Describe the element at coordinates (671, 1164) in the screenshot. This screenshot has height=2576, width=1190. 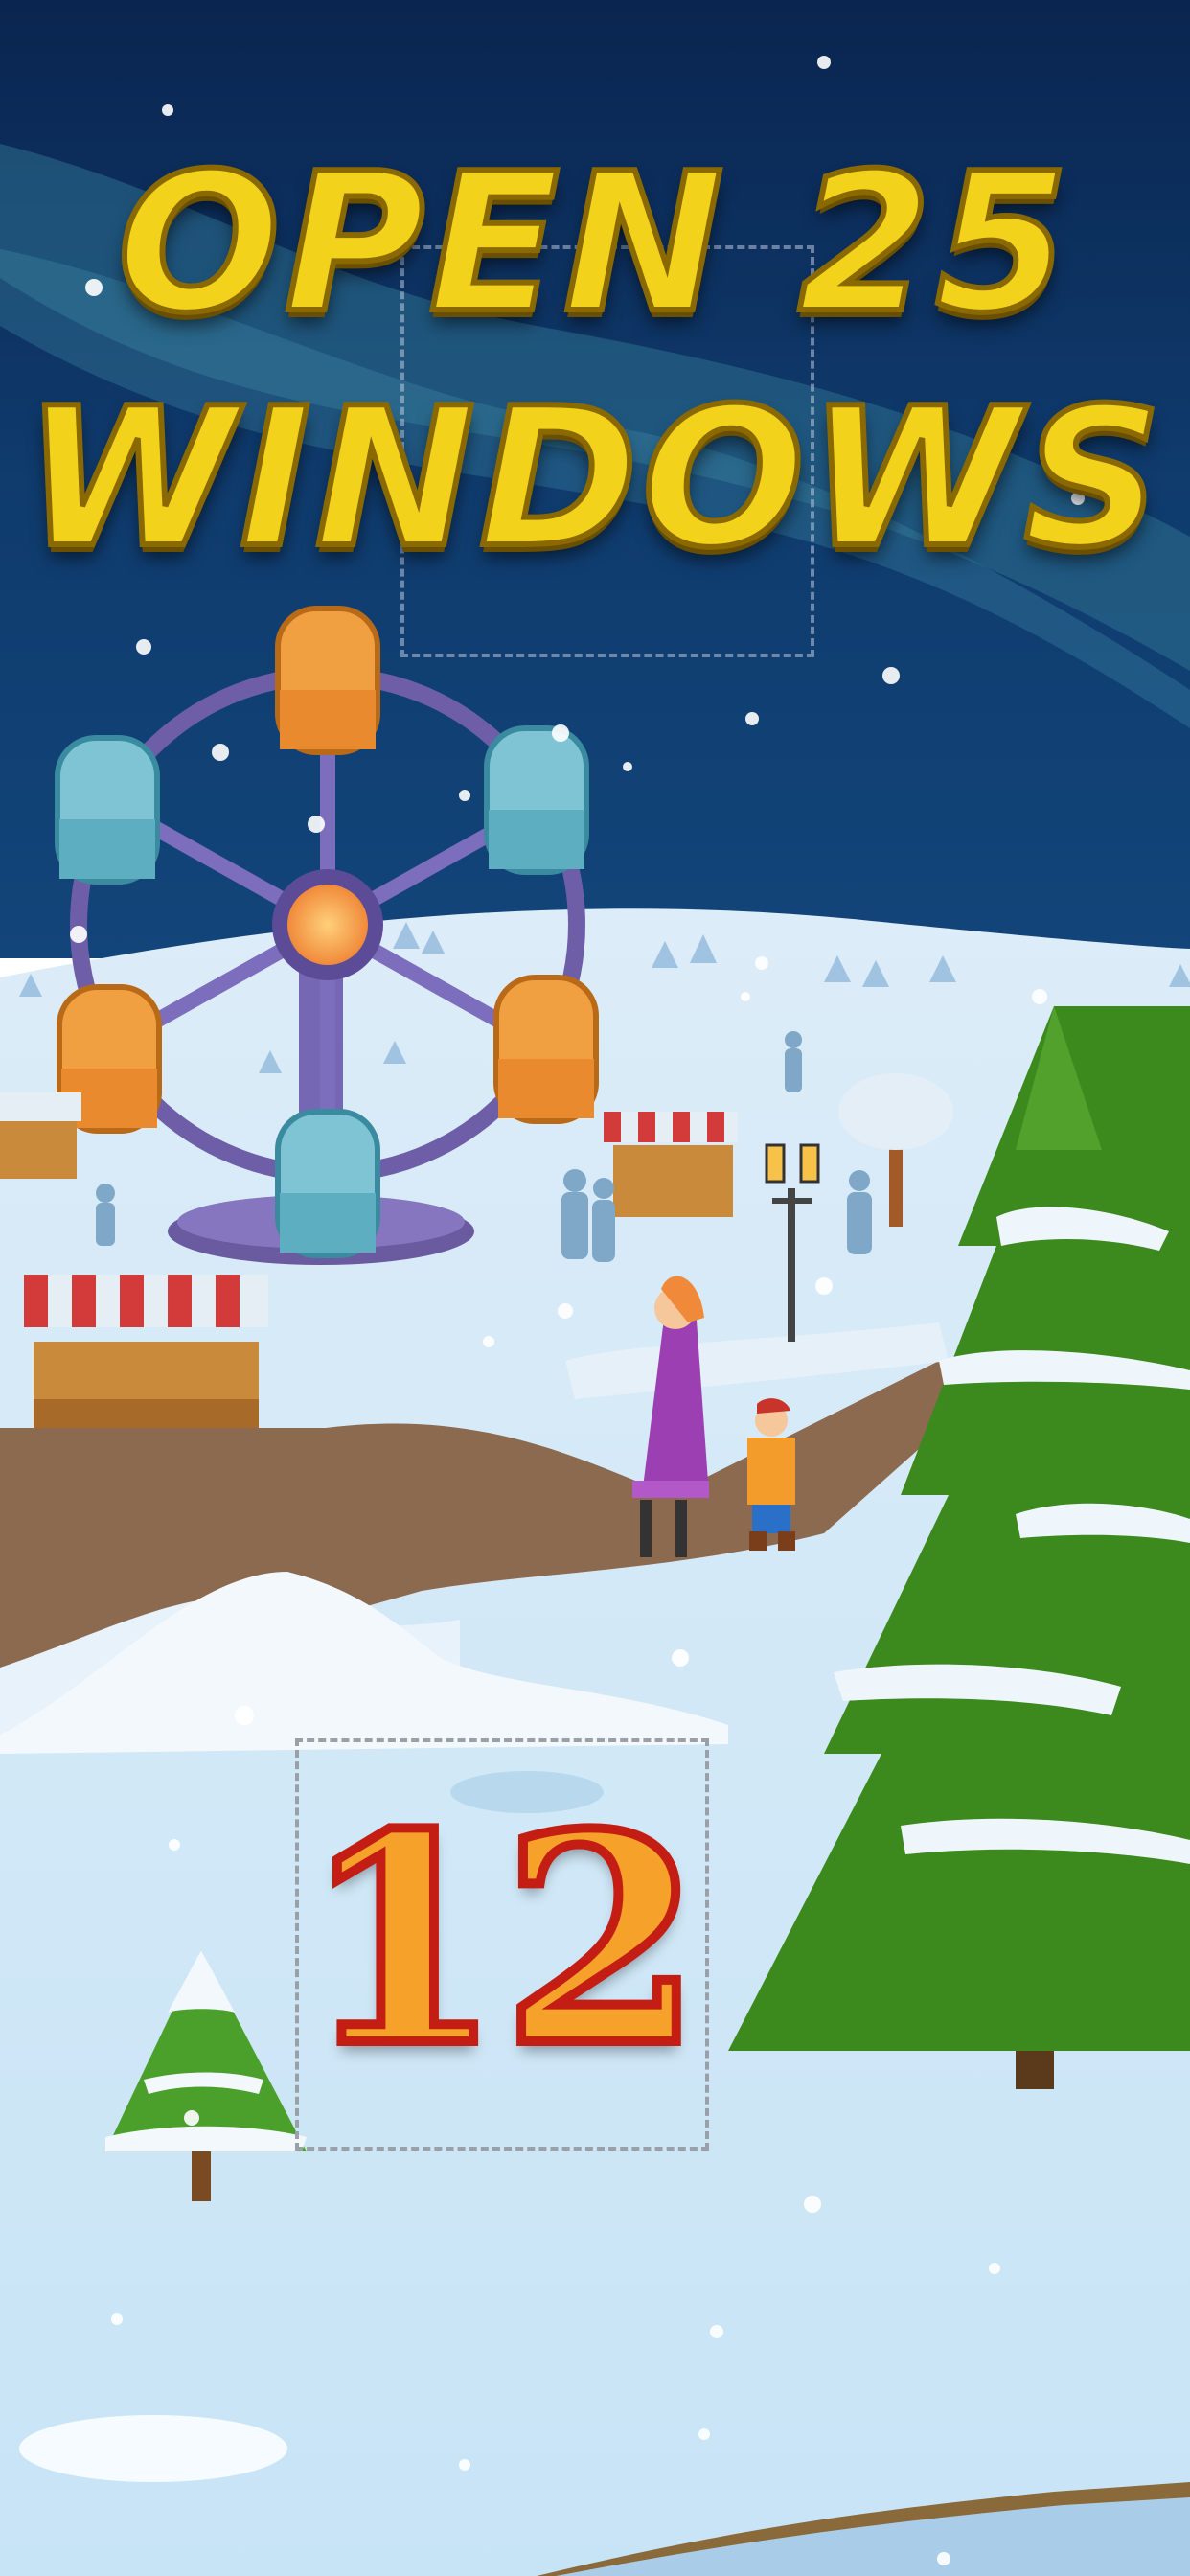
I see `market-stall-center` at that location.